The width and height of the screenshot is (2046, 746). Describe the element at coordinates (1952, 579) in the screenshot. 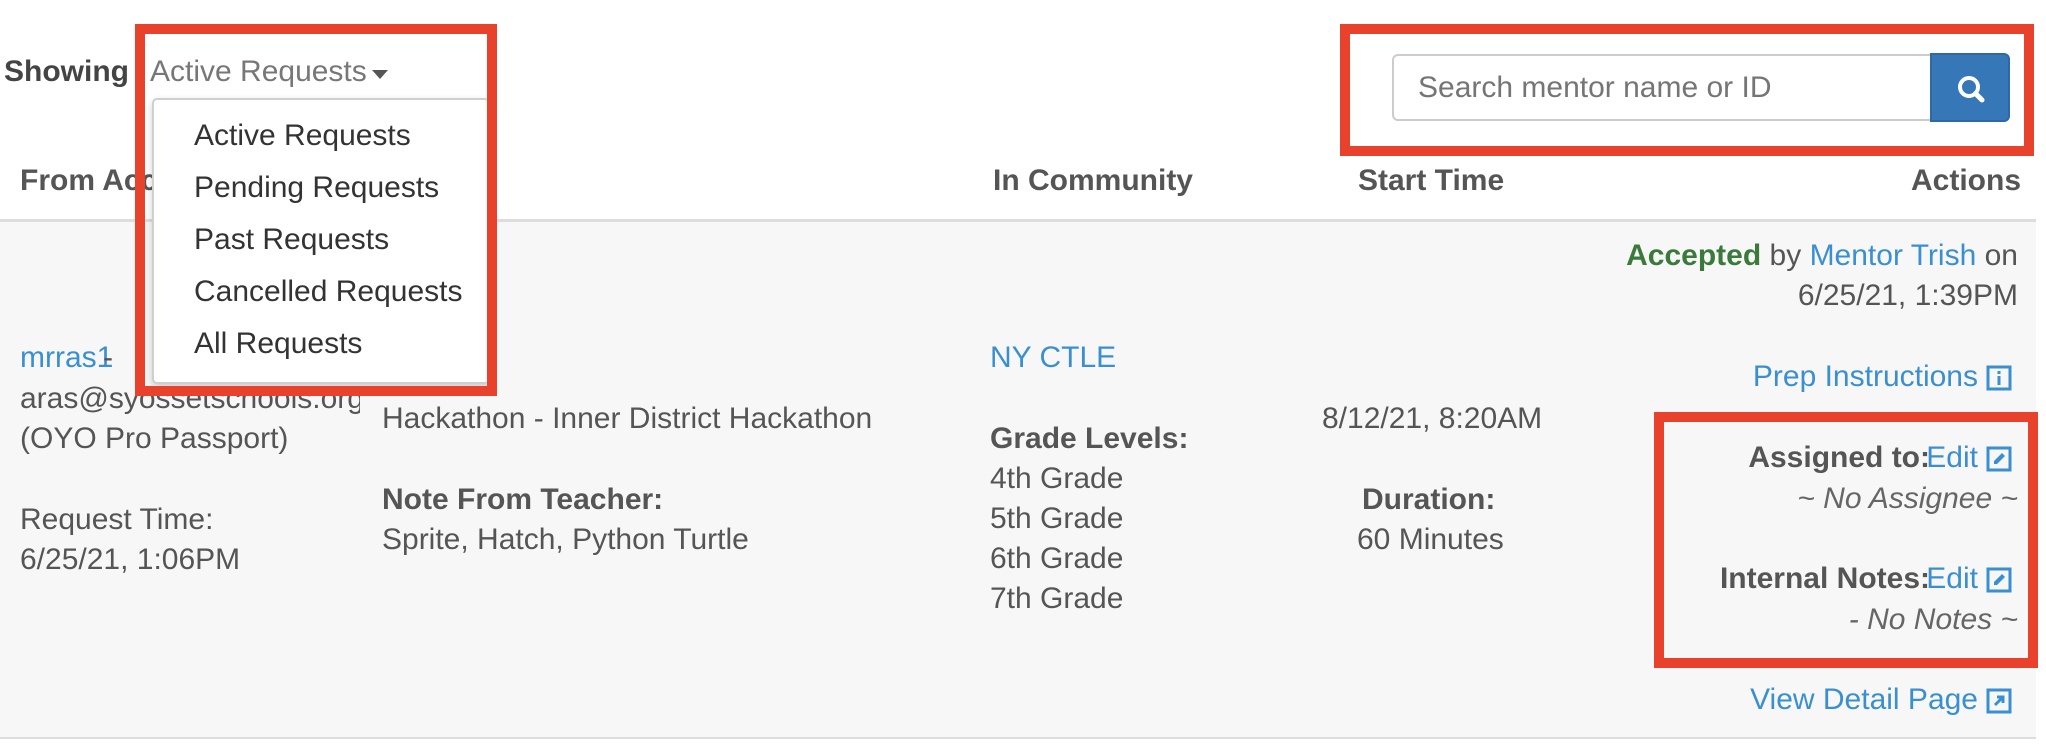

I see `notes-edit-link: Edit` at that location.